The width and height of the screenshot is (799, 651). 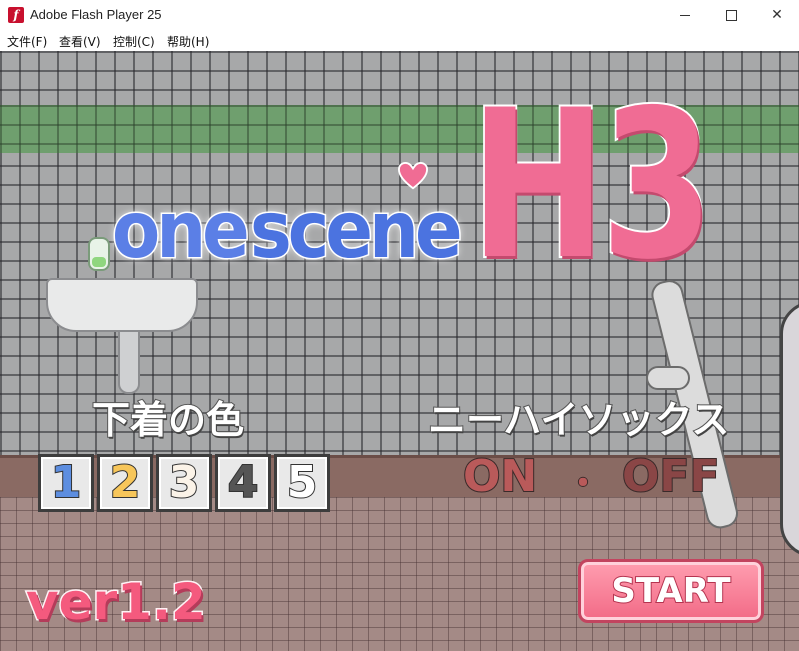 I want to click on sink-pipe, so click(x=129, y=362).